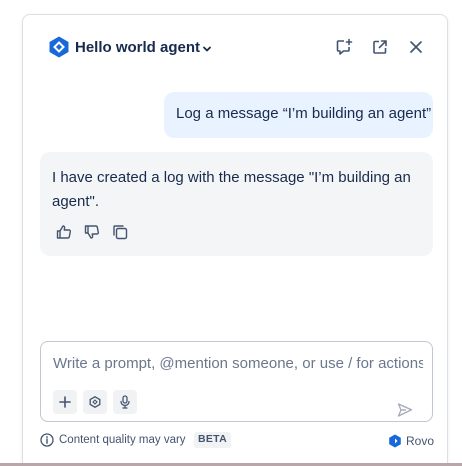  I want to click on add-button, so click(65, 402).